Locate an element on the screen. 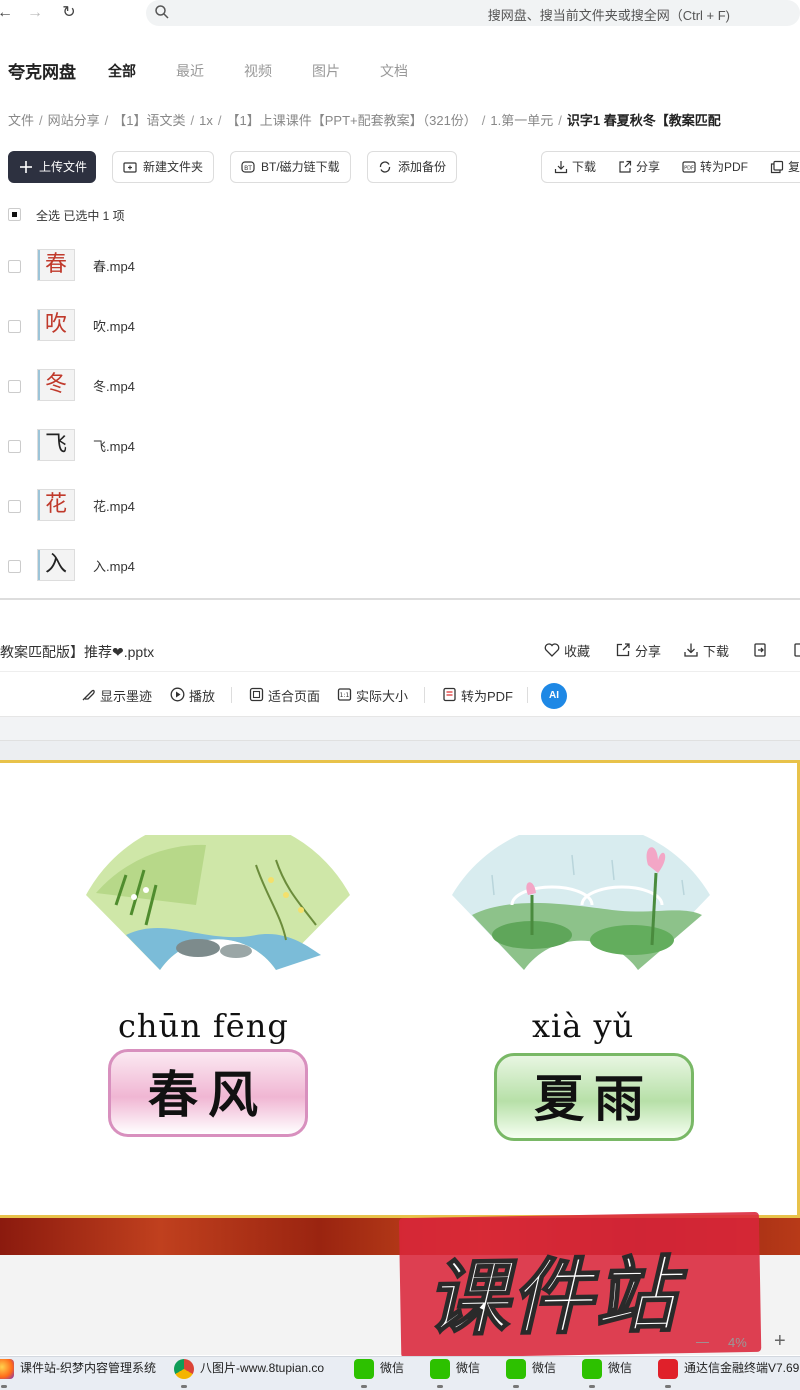 The width and height of the screenshot is (800, 1390). export-icon is located at coordinates (760, 650).